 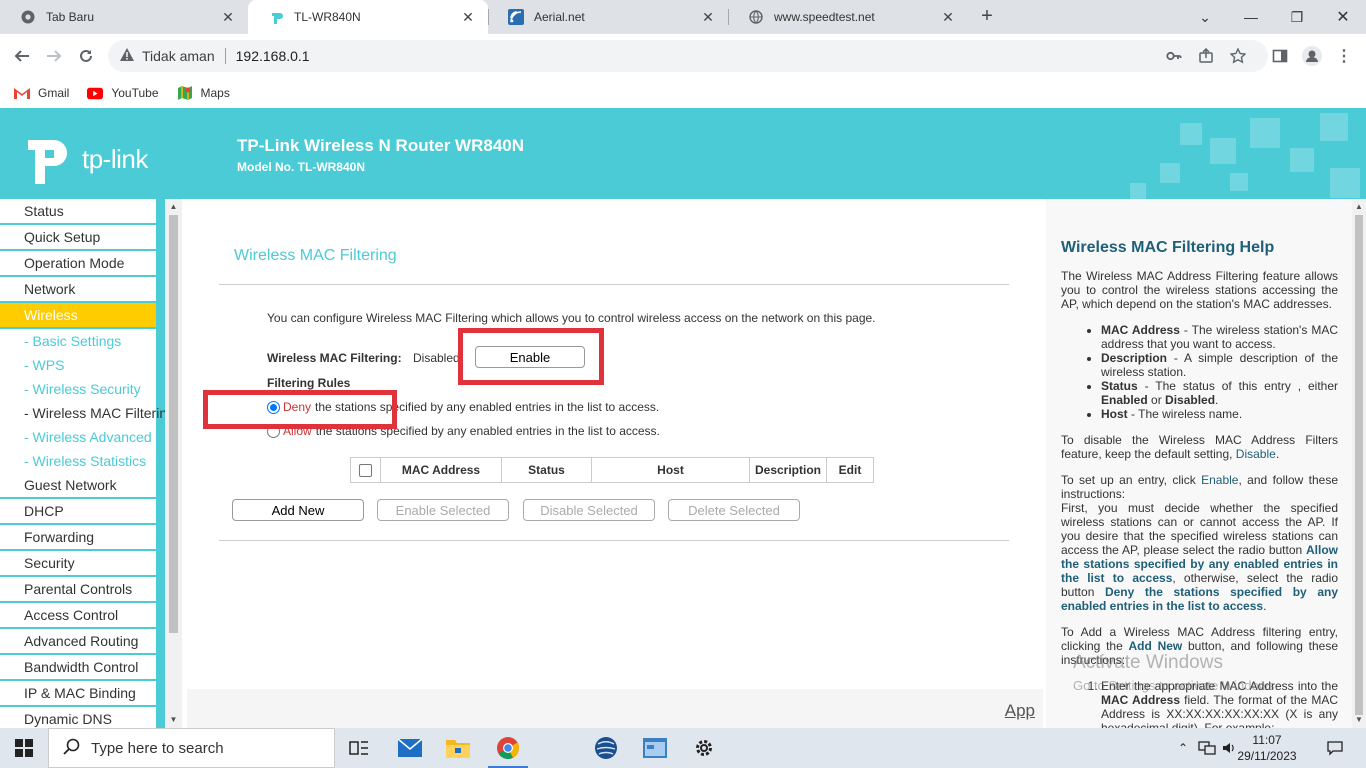 What do you see at coordinates (1238, 56) in the screenshot?
I see `bookmark-star-icon` at bounding box center [1238, 56].